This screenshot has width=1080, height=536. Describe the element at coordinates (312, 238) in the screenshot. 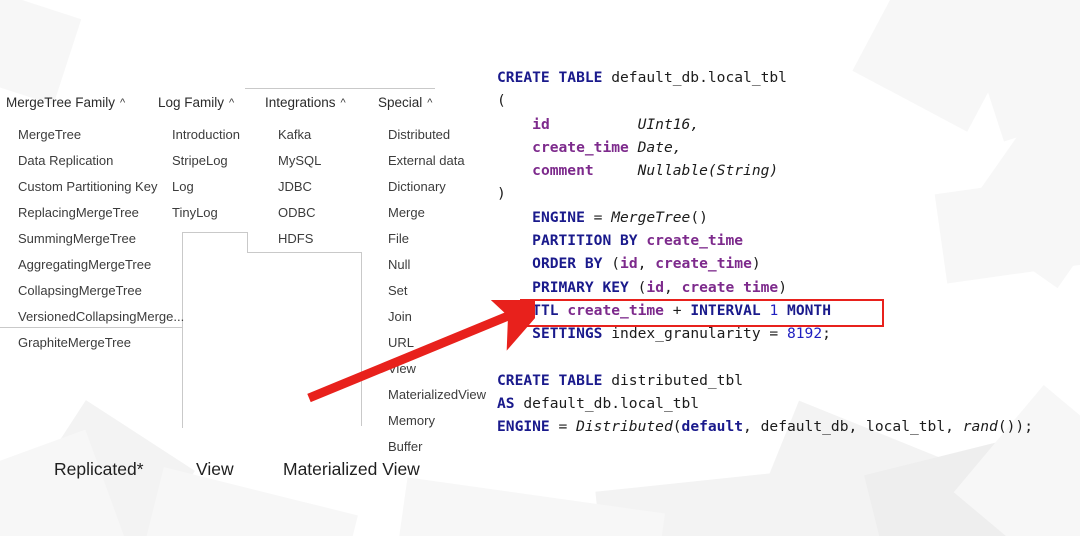

I see `menu-item-hdfs: HDFS` at that location.